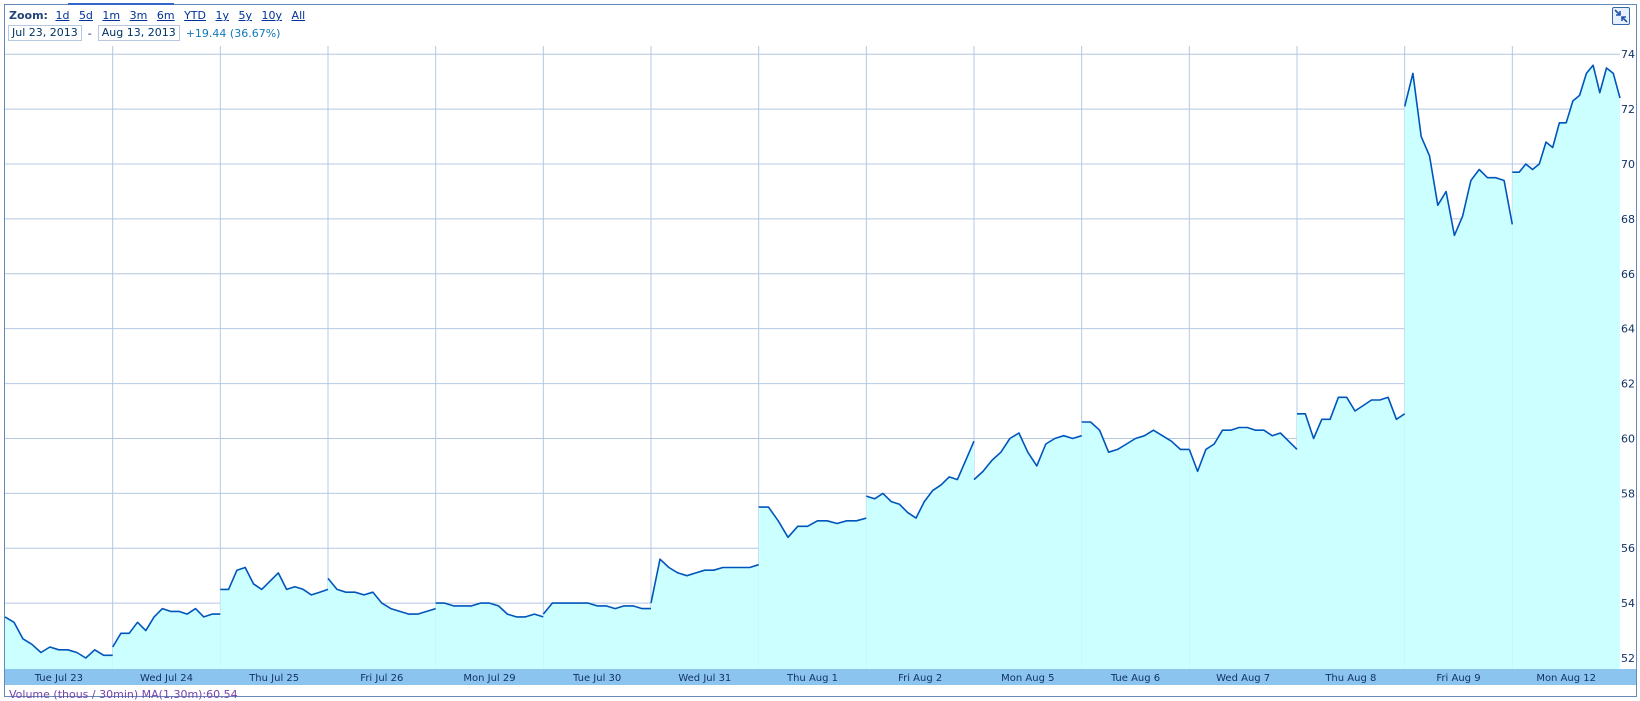 The height and width of the screenshot is (701, 1640). Describe the element at coordinates (1628, 658) in the screenshot. I see `y-tick-label: 52` at that location.